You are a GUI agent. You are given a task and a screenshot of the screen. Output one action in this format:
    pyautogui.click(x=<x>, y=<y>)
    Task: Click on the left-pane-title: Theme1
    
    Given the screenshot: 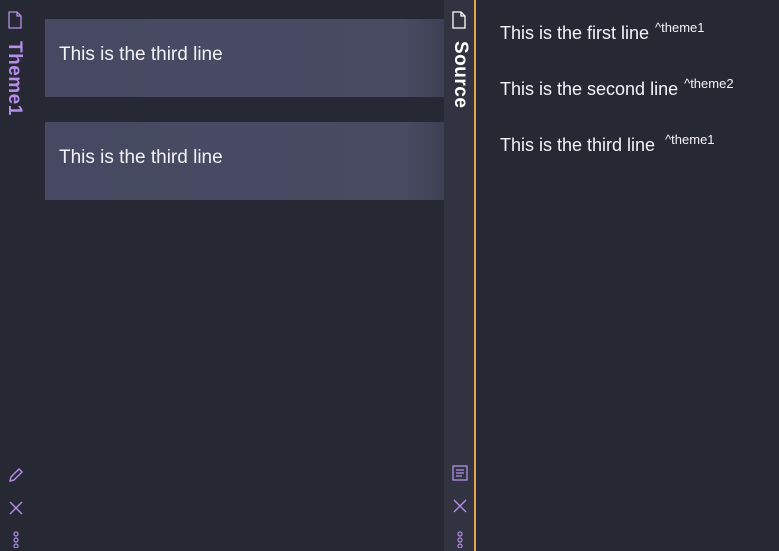 What is the action you would take?
    pyautogui.click(x=14, y=78)
    